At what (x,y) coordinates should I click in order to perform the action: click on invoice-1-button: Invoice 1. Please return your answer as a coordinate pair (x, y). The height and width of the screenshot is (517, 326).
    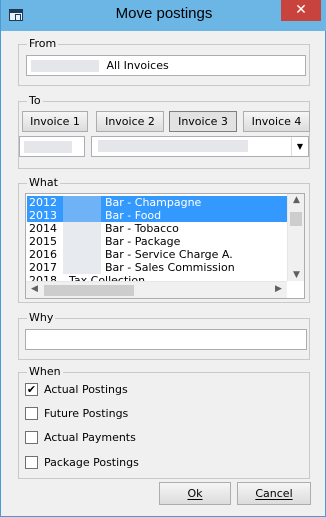
    Looking at the image, I should click on (55, 121).